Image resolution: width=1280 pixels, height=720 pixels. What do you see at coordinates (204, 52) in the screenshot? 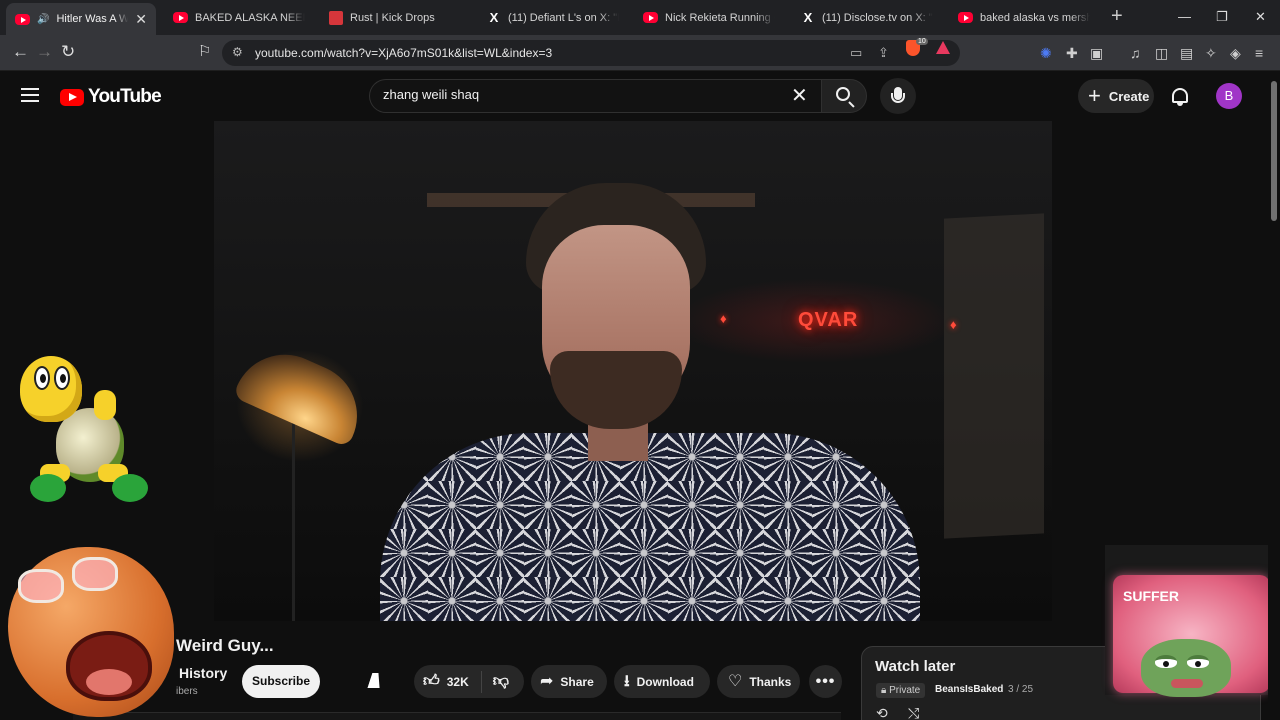
I see `bookmark-icon: ⚐` at bounding box center [204, 52].